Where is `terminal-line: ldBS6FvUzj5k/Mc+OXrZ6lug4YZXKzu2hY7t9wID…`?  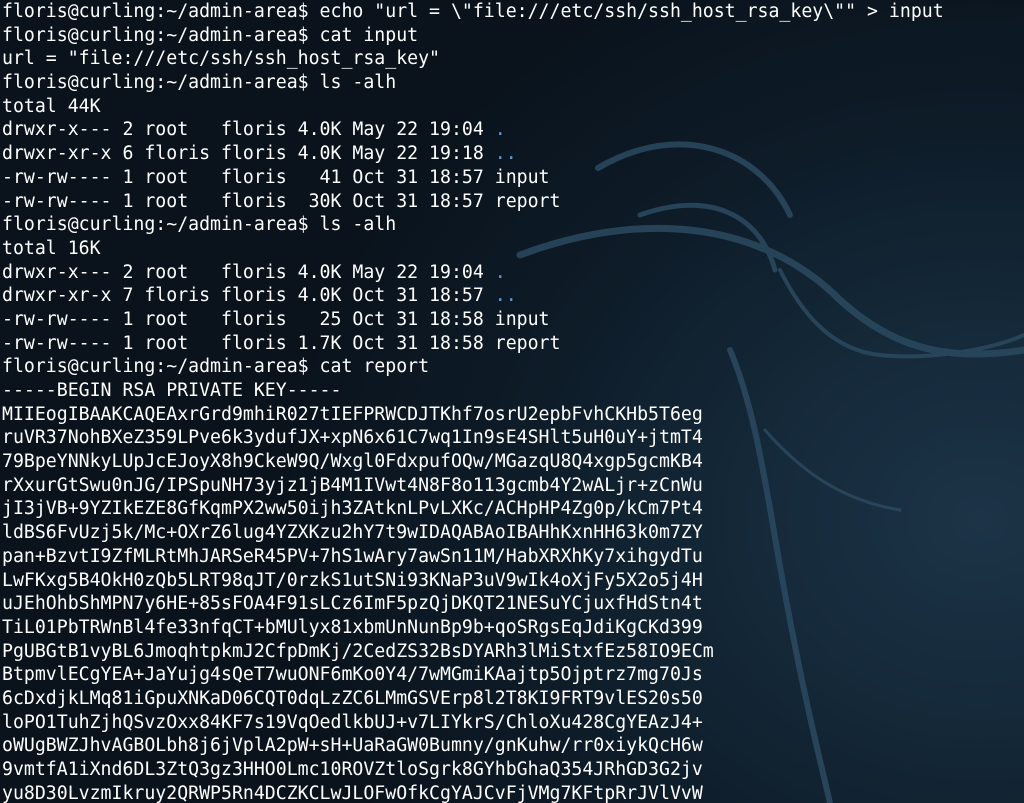 terminal-line: ldBS6FvUzj5k/Mc+OXrZ6lug4YZXKzu2hY7t9wID… is located at coordinates (352, 533).